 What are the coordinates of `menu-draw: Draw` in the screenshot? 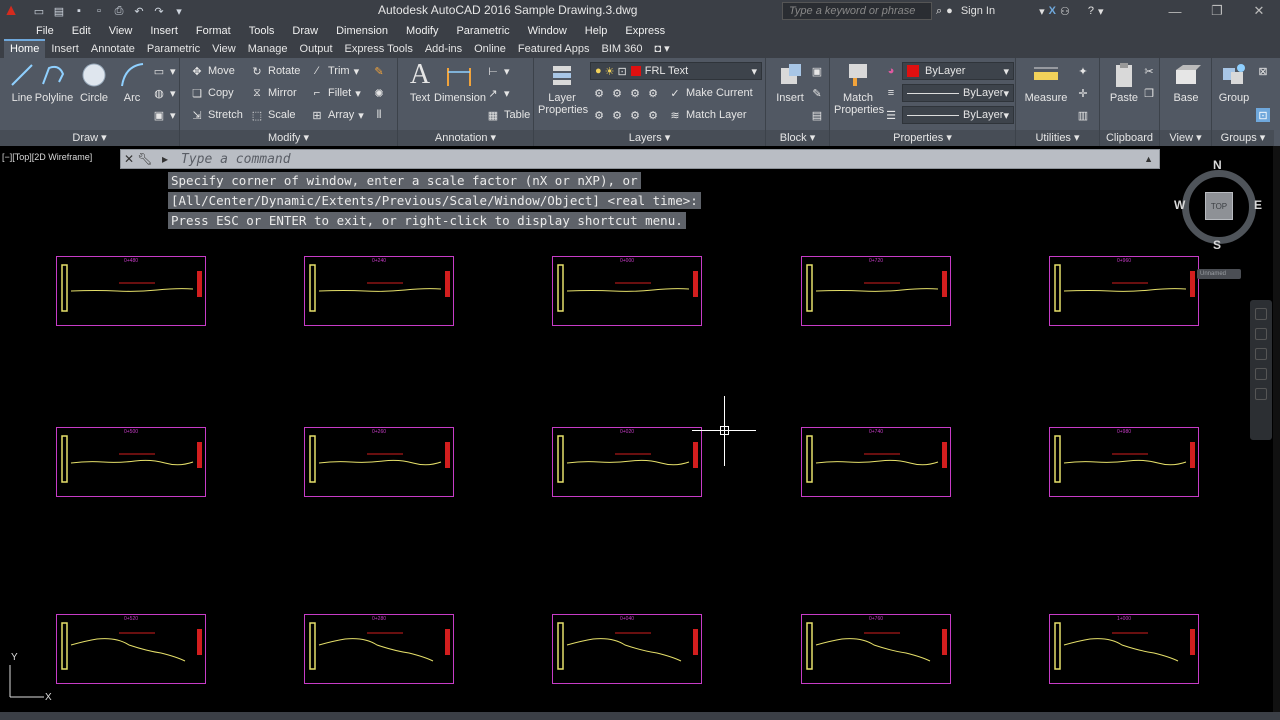 It's located at (305, 31).